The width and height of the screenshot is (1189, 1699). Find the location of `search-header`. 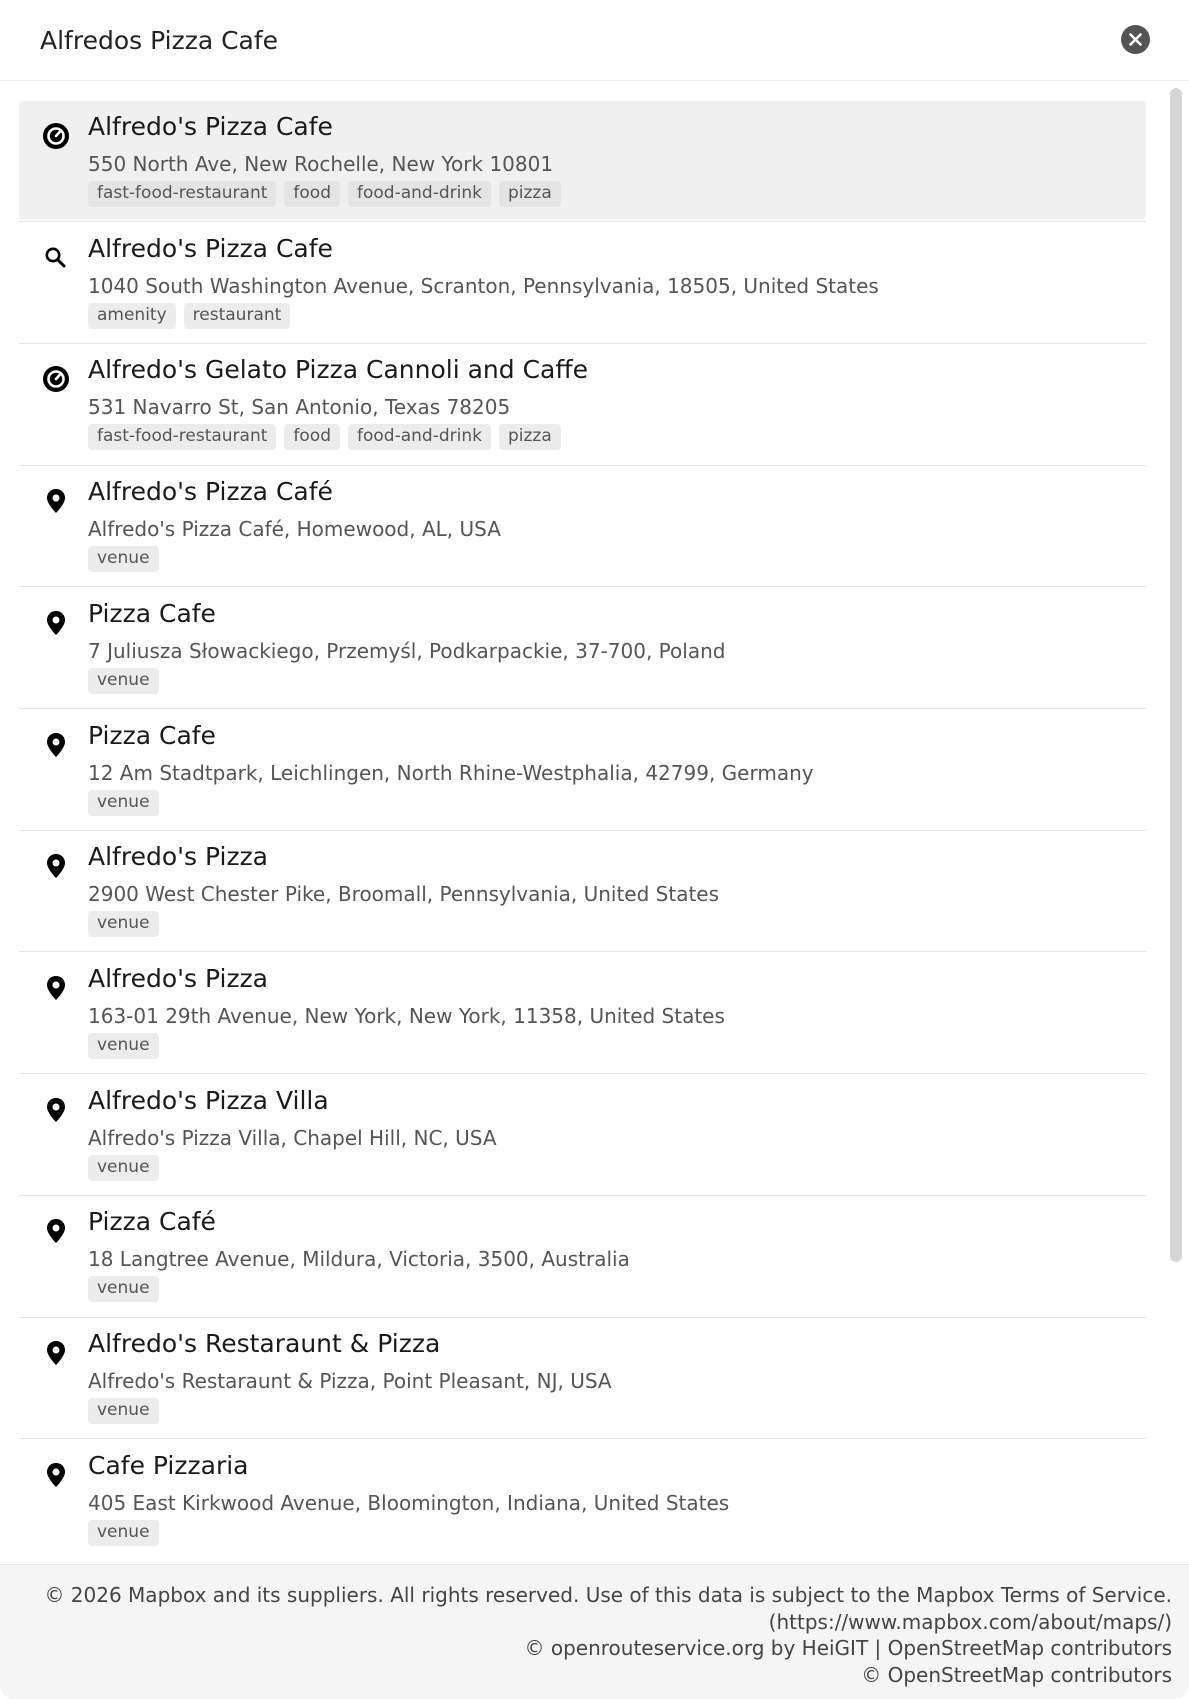

search-header is located at coordinates (594, 40).